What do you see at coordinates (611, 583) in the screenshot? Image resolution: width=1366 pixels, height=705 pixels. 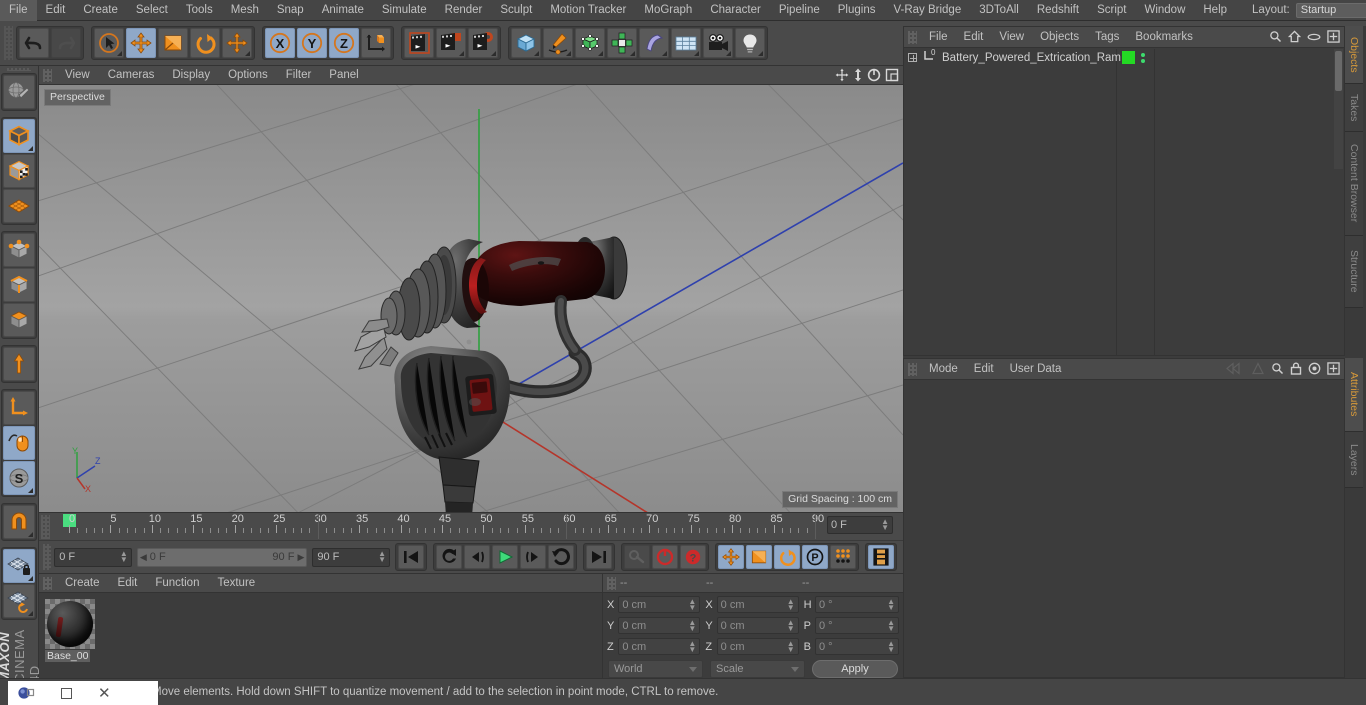 I see `coordinates-grip` at bounding box center [611, 583].